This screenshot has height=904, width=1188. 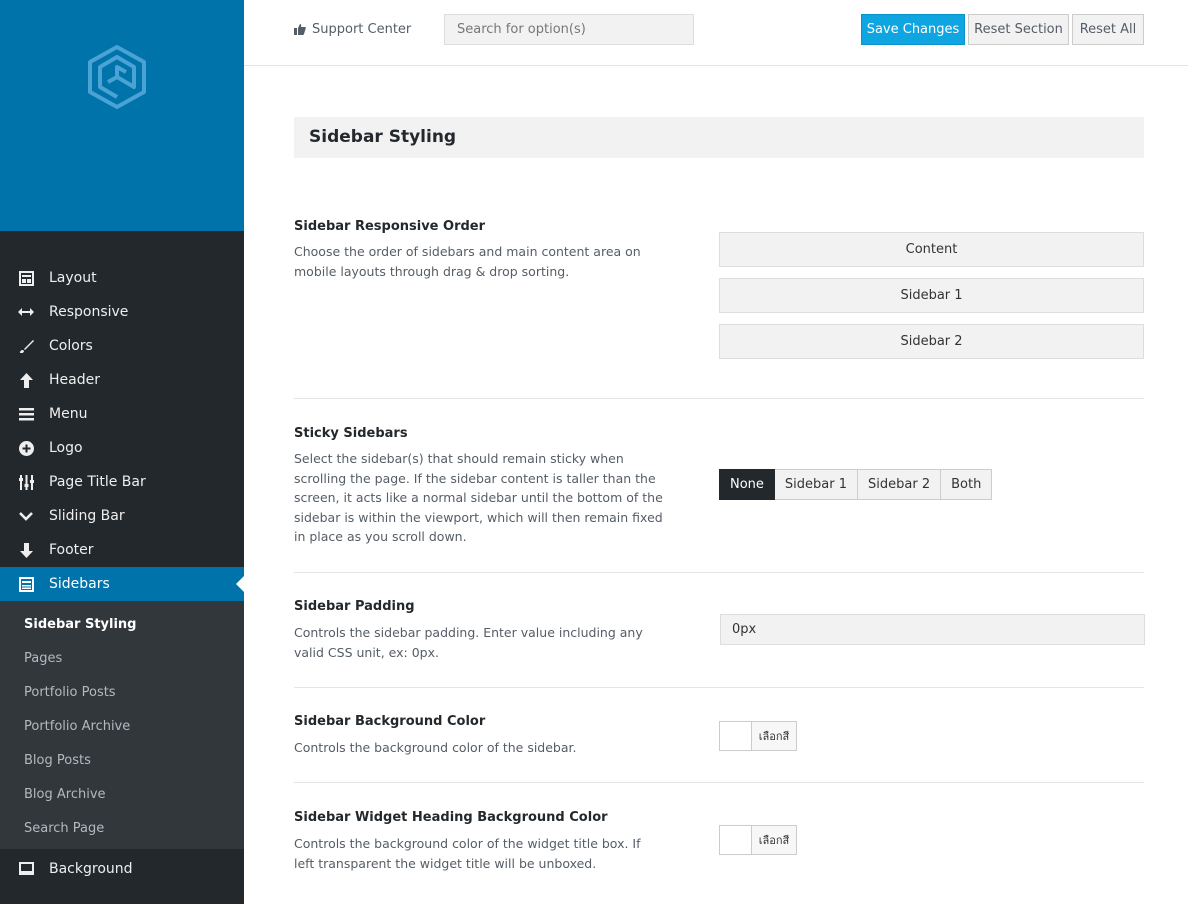 I want to click on field-label: Sidebar Background Color, so click(x=390, y=721).